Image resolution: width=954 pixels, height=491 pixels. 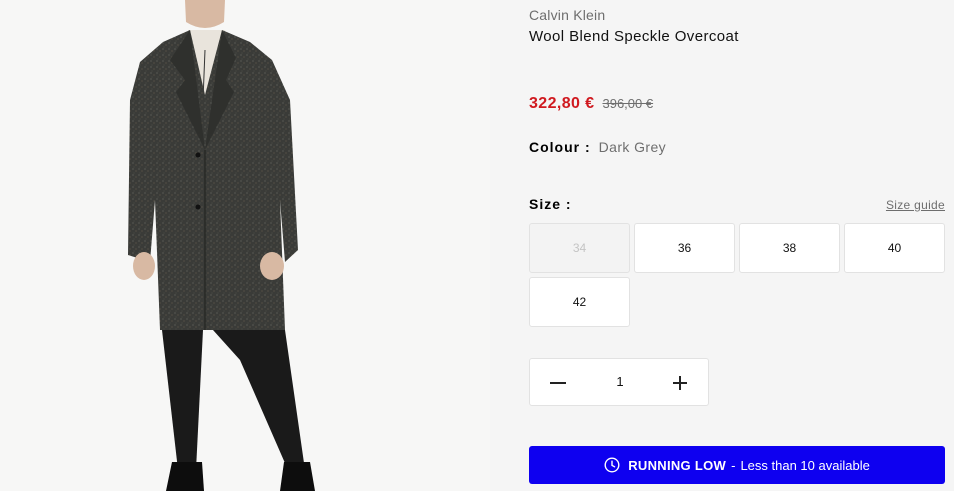 I want to click on size-option-38: 38, so click(x=789, y=248).